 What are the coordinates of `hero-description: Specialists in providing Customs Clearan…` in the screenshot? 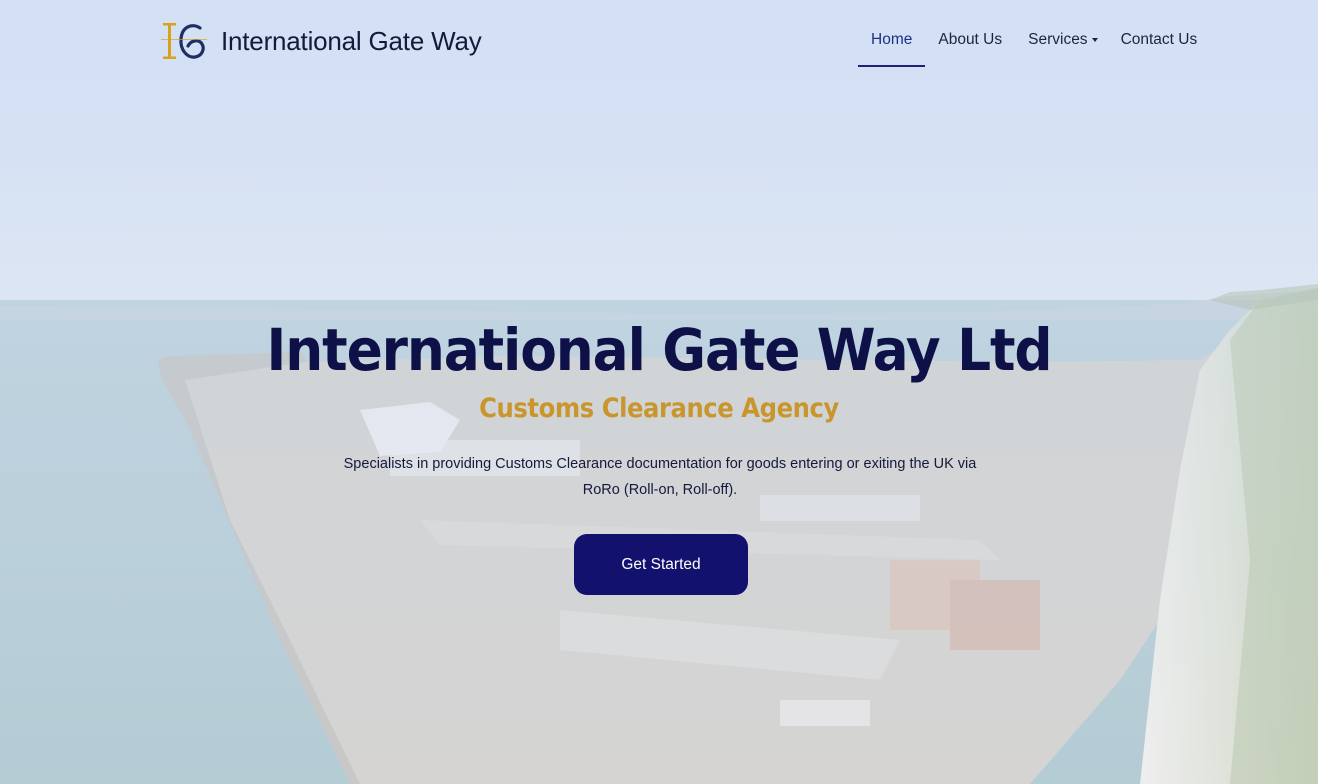 It's located at (660, 477).